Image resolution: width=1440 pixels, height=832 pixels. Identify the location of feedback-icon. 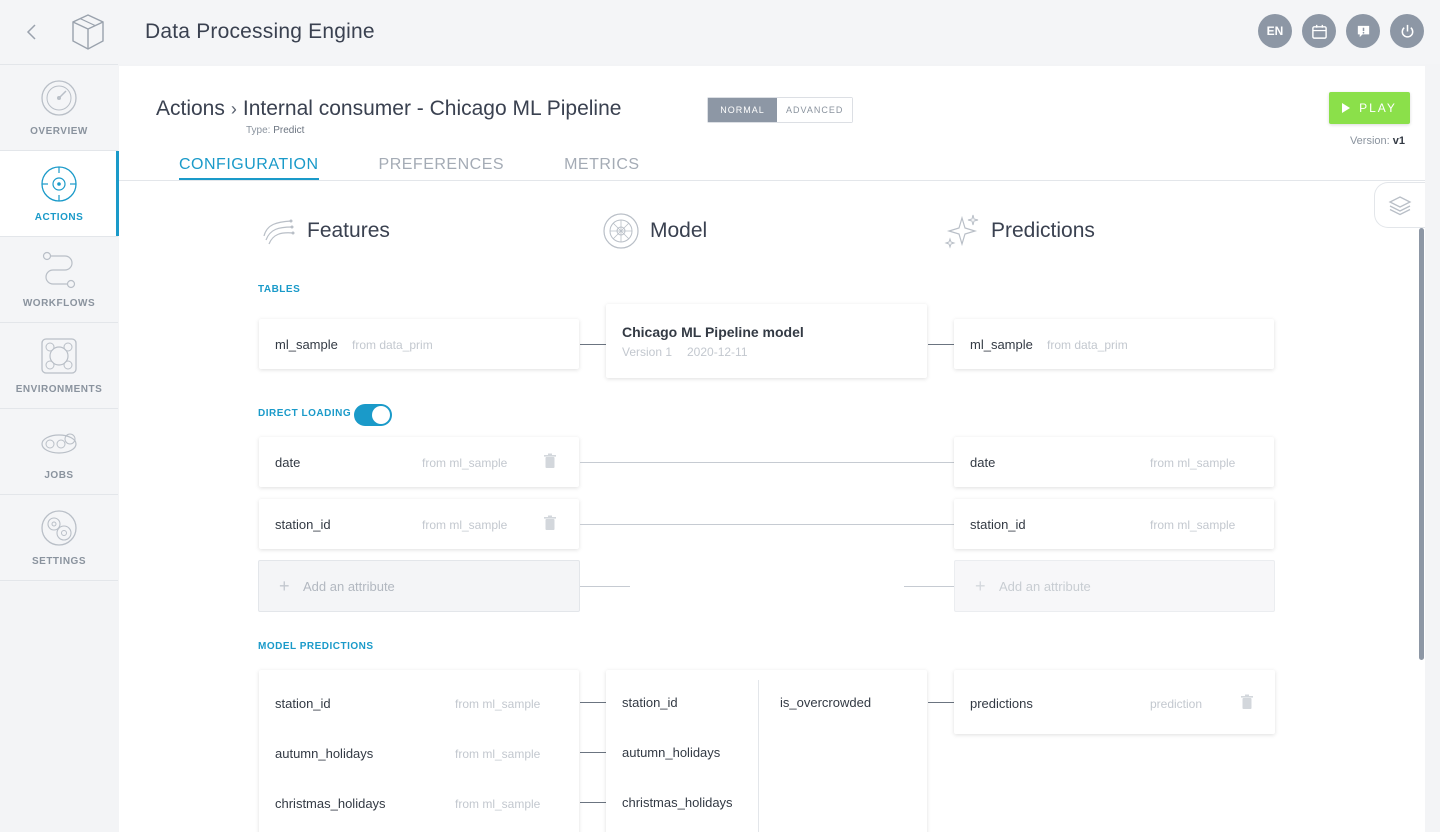
(1363, 31).